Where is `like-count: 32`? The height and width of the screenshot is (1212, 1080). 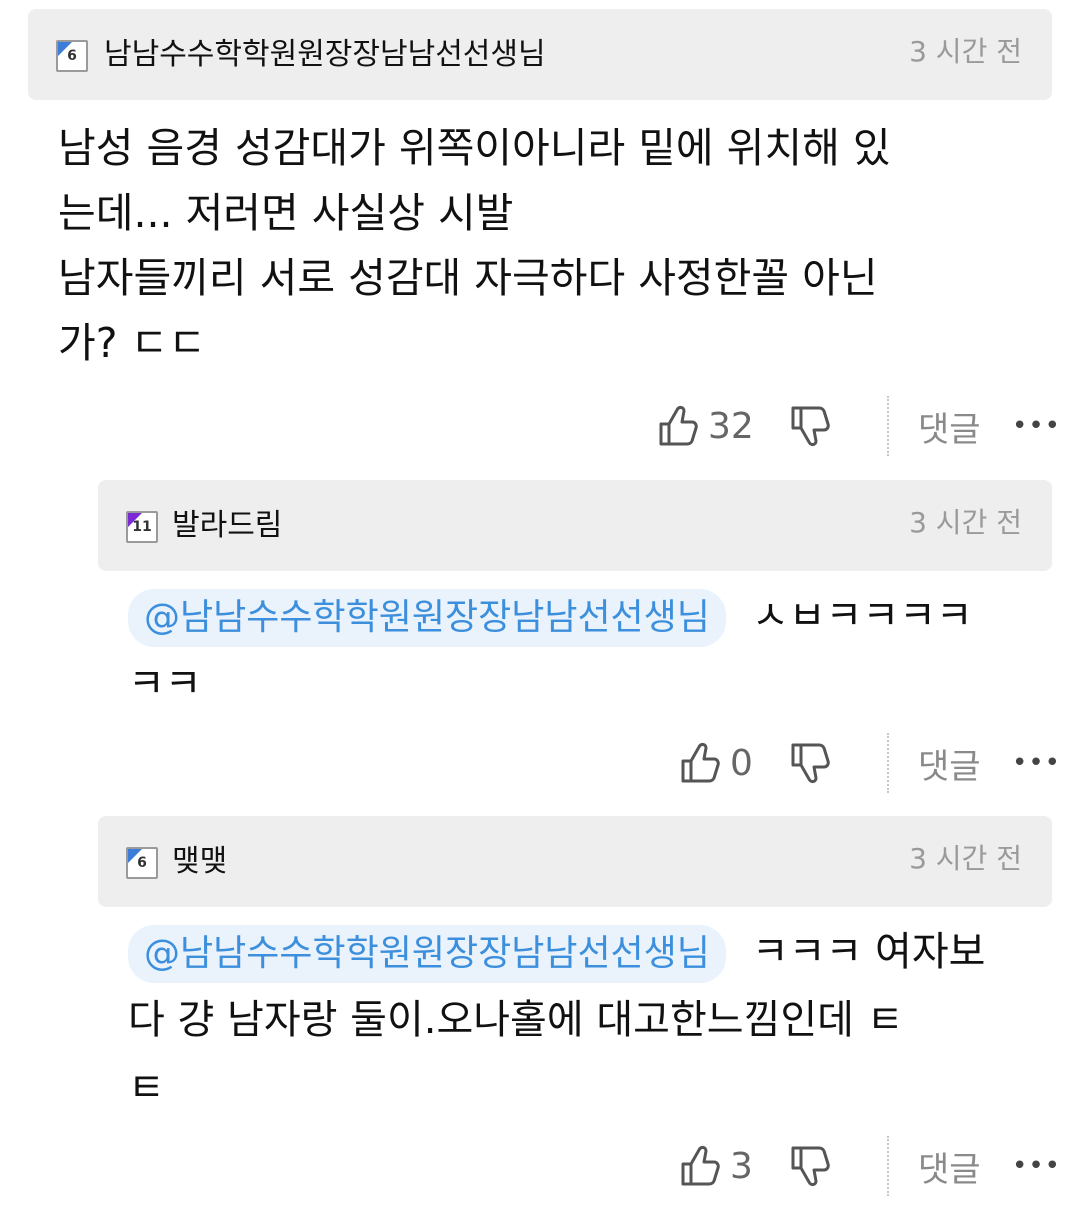
like-count: 32 is located at coordinates (731, 426).